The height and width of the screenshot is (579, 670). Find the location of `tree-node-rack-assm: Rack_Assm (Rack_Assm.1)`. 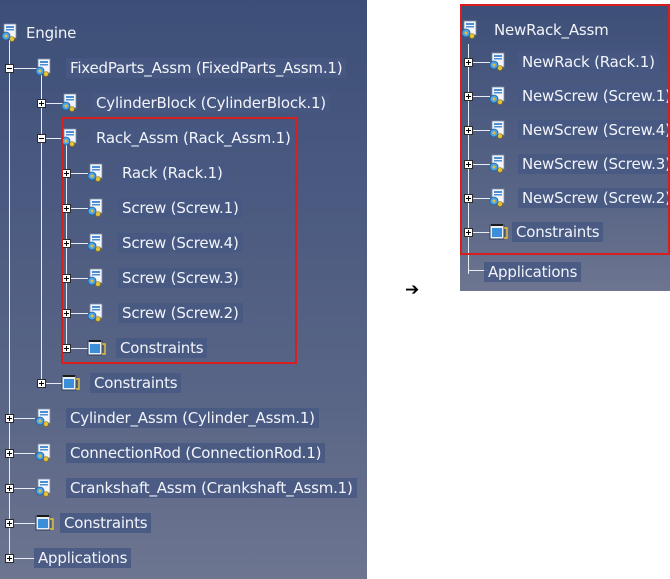

tree-node-rack-assm: Rack_Assm (Rack_Assm.1) is located at coordinates (177, 138).